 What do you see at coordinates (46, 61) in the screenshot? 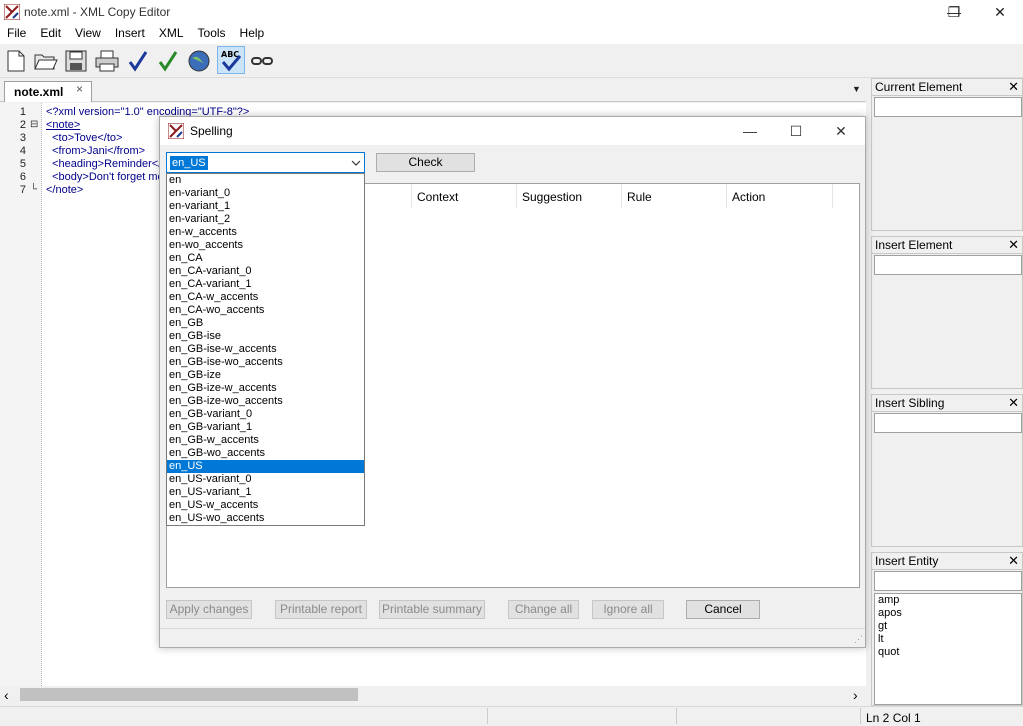
I see `open-icon` at bounding box center [46, 61].